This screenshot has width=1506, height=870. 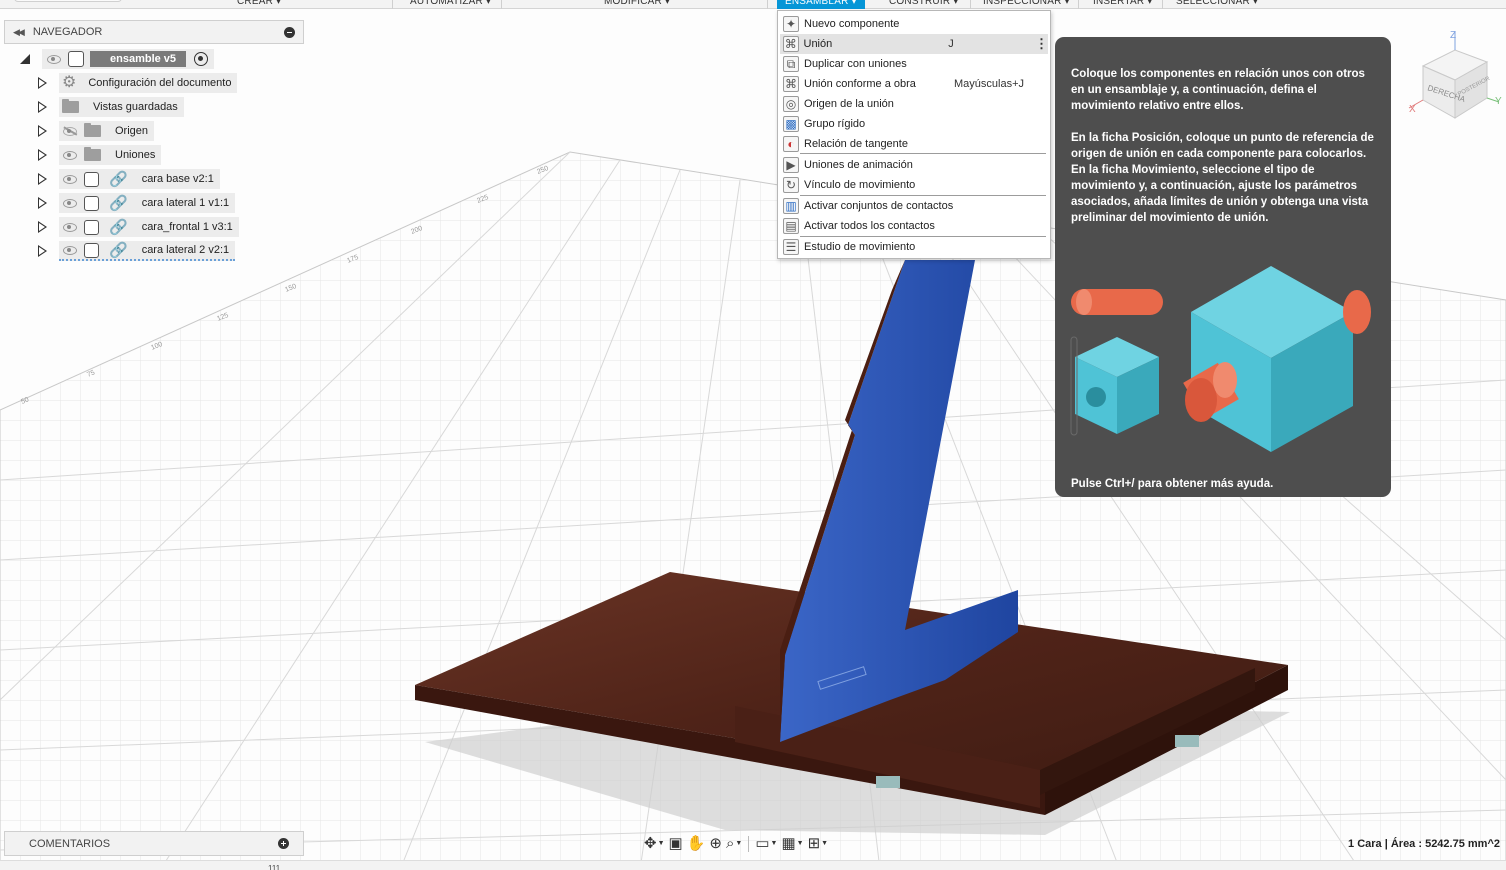 I want to click on tree-item: Uniones, so click(x=100, y=155).